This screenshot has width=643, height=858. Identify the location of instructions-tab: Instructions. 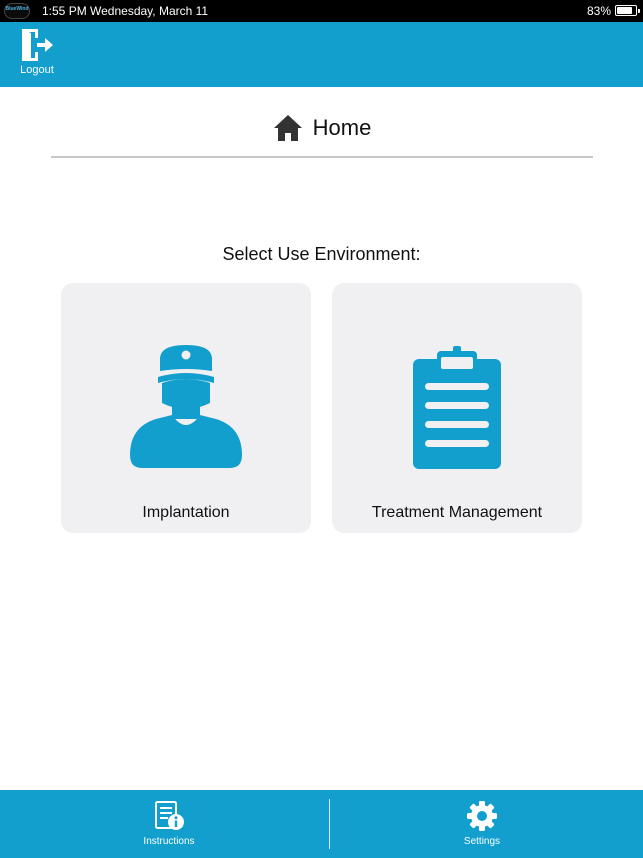
(169, 824).